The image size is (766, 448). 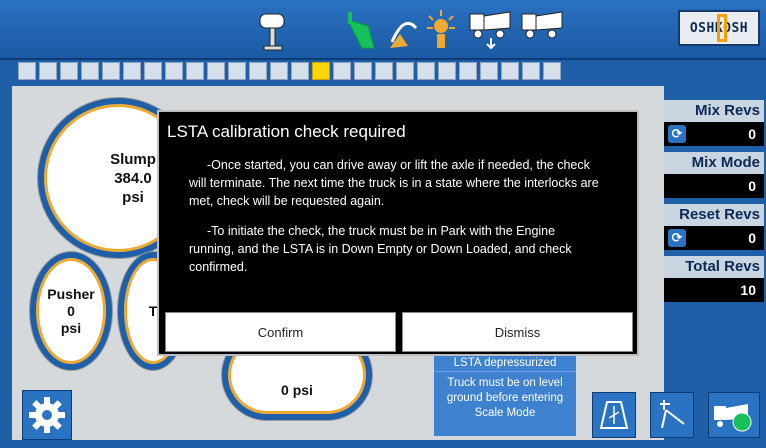 I want to click on mix-mode-value: 0, so click(x=714, y=186).